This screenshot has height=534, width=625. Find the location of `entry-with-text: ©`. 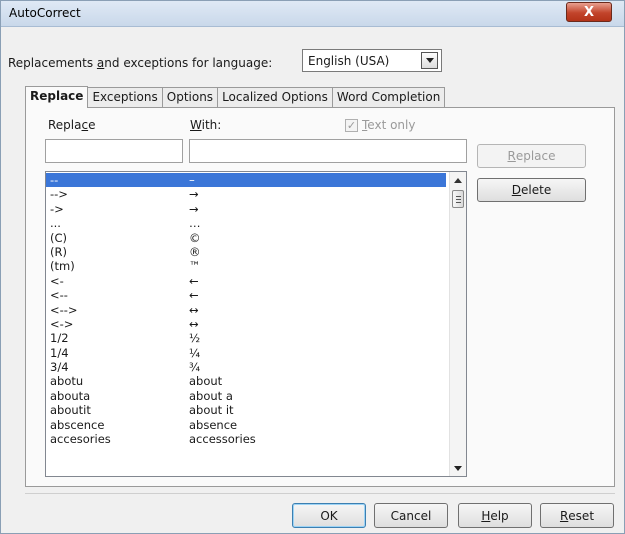

entry-with-text: © is located at coordinates (195, 237).